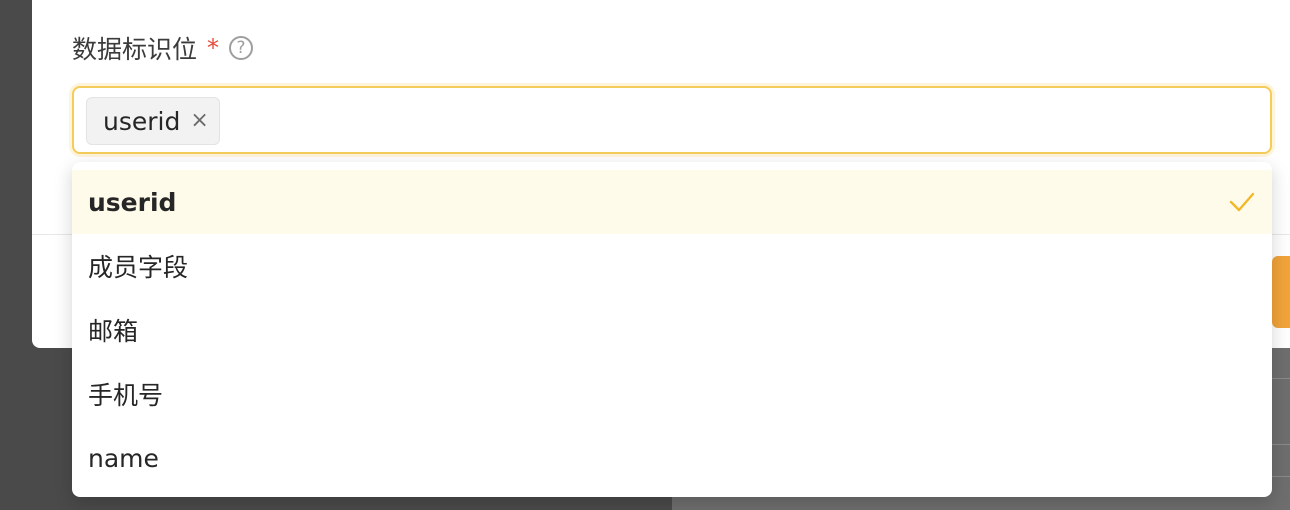 This screenshot has width=1290, height=510. Describe the element at coordinates (1281, 292) in the screenshot. I see `confirm-button` at that location.